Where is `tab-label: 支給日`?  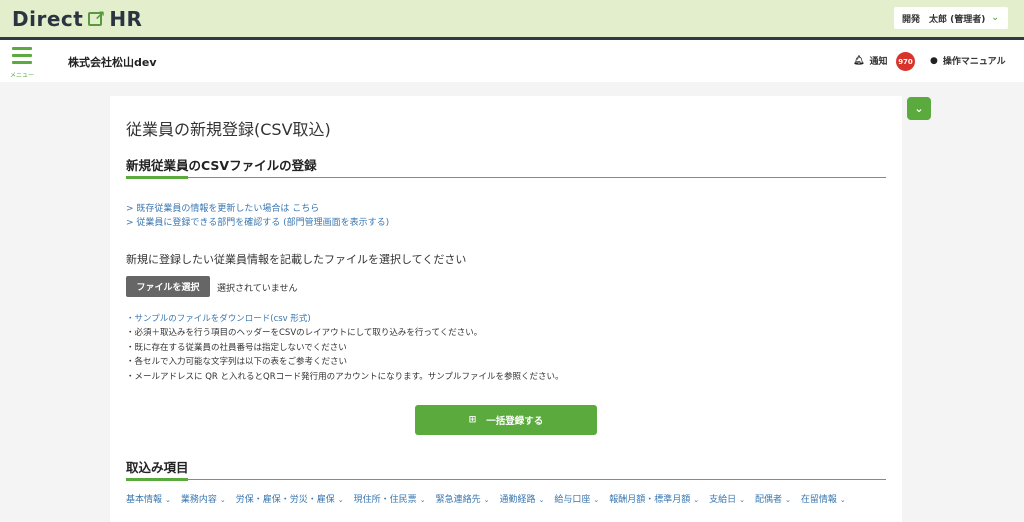
tab-label: 支給日 is located at coordinates (723, 500).